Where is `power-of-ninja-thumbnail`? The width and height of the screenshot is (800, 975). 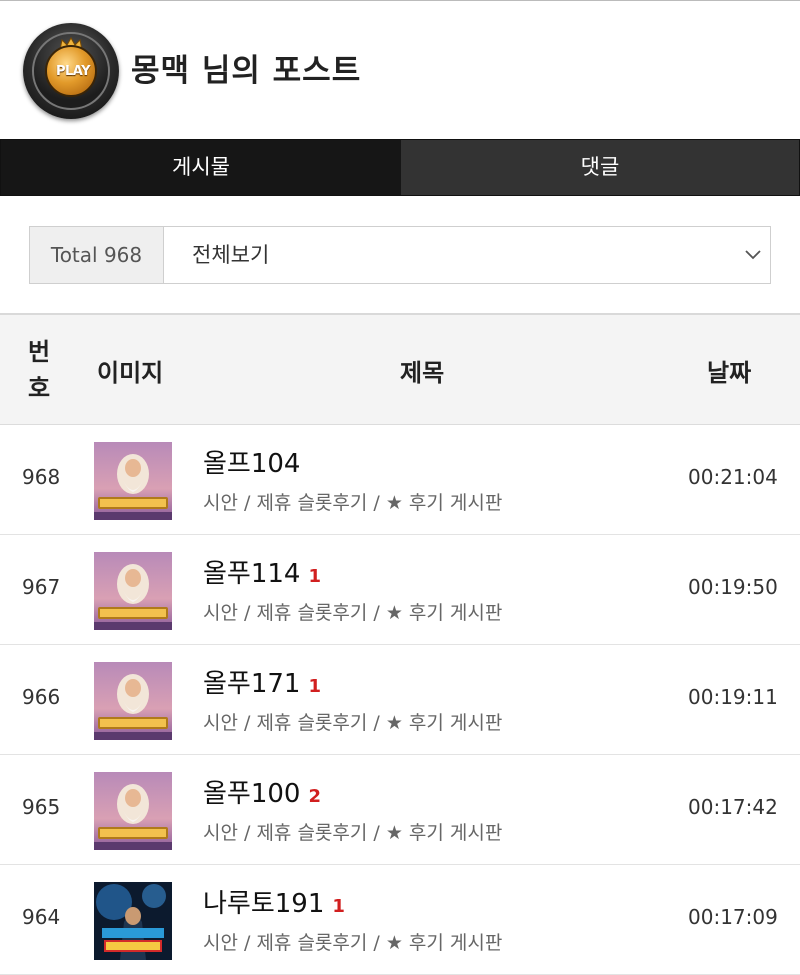
power-of-ninja-thumbnail is located at coordinates (133, 921).